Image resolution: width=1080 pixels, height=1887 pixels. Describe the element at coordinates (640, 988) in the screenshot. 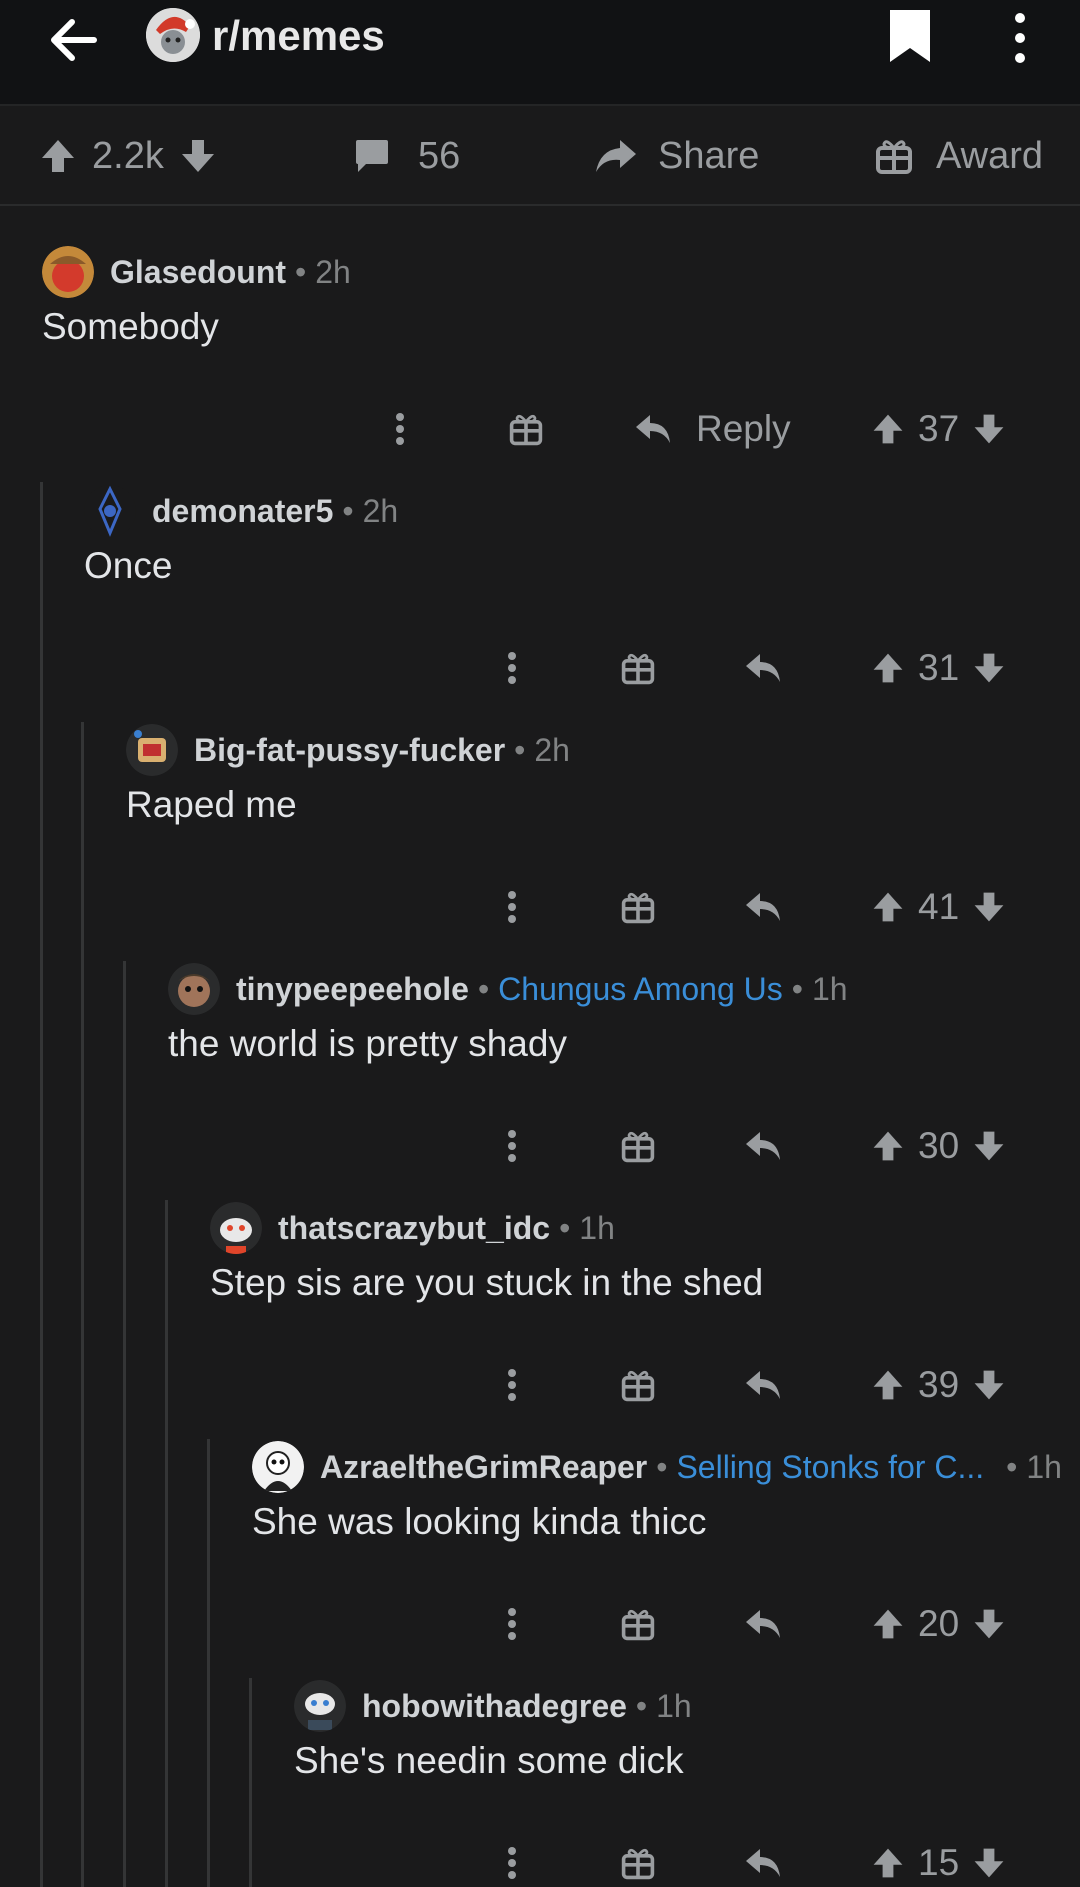

I see `user-flair: Chungus Among Us` at that location.